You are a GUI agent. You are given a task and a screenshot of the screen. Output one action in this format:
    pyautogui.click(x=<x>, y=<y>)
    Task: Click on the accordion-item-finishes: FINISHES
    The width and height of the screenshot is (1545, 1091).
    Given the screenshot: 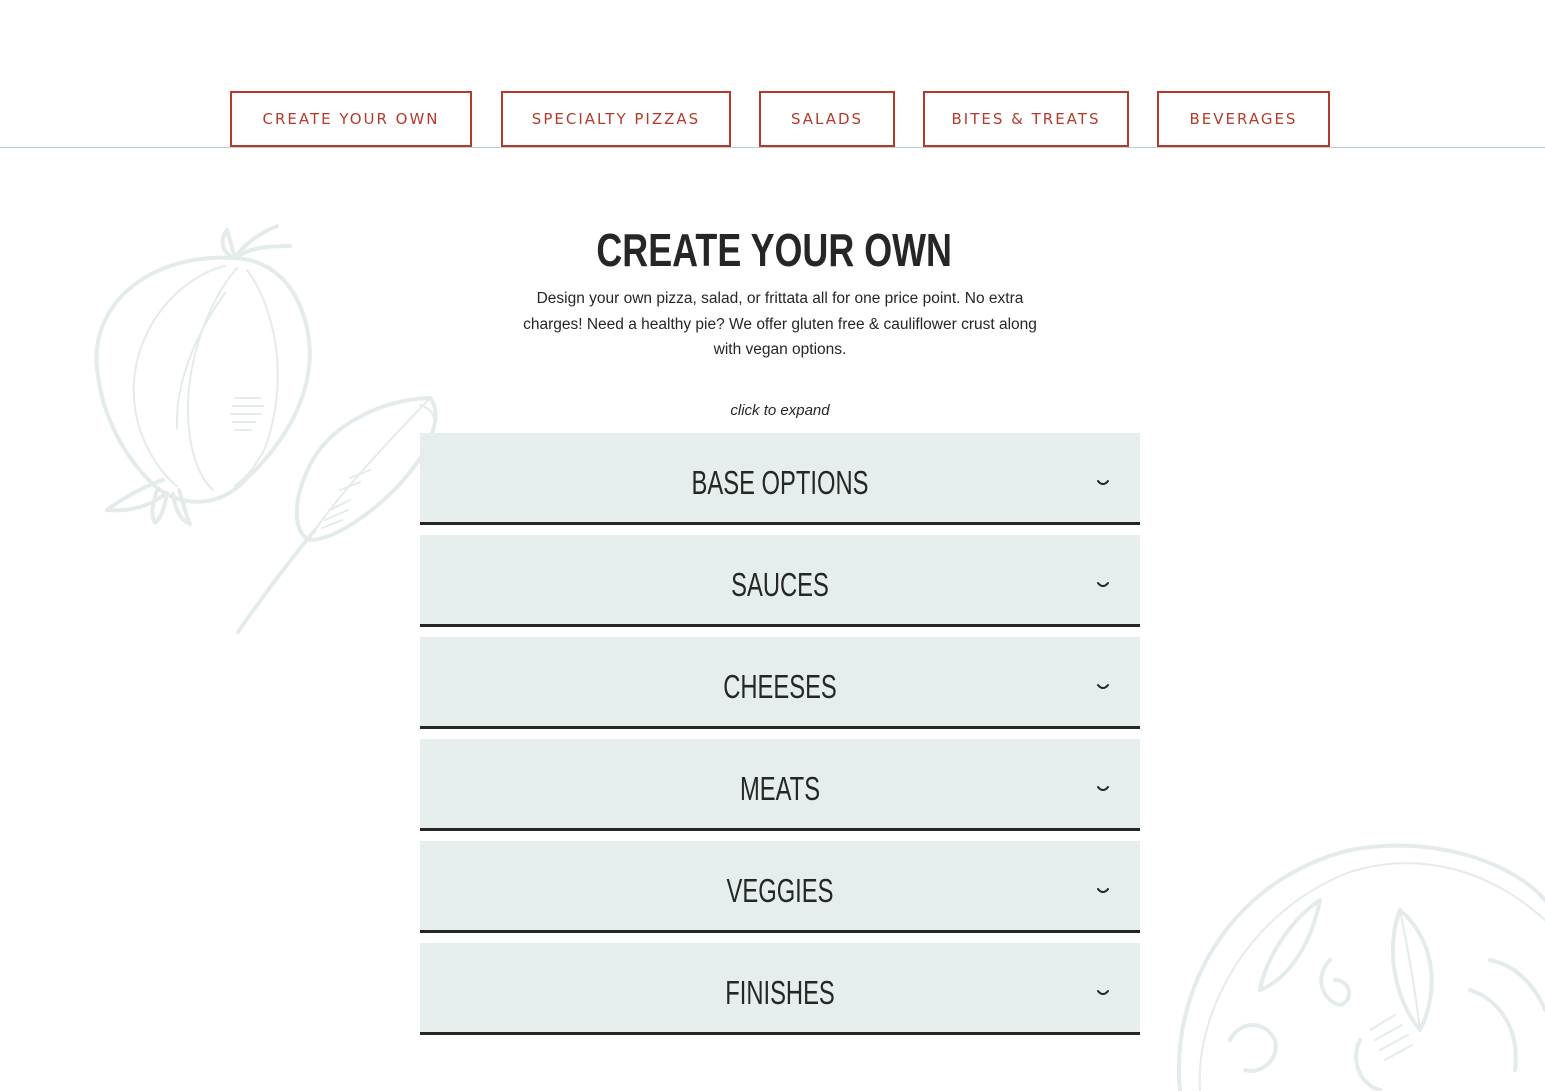 What is the action you would take?
    pyautogui.click(x=780, y=989)
    